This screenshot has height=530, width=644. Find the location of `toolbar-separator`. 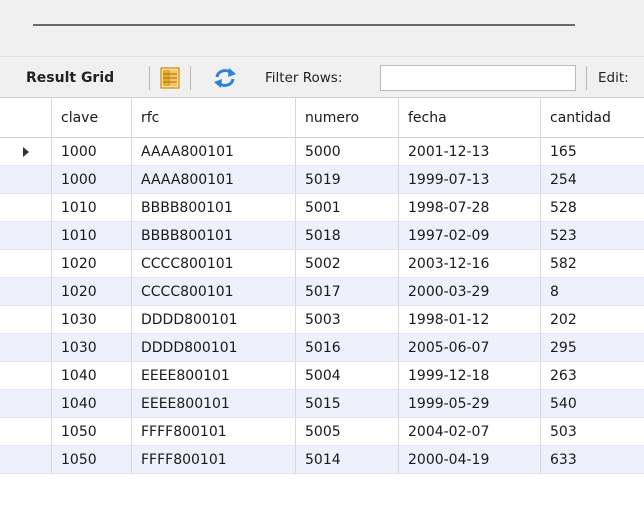

toolbar-separator is located at coordinates (190, 78).